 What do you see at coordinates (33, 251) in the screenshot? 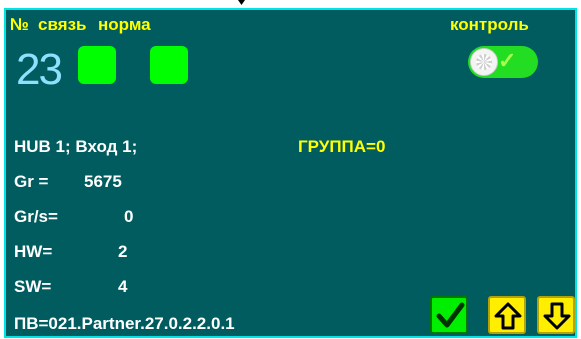
I see `hw-label: HW=` at bounding box center [33, 251].